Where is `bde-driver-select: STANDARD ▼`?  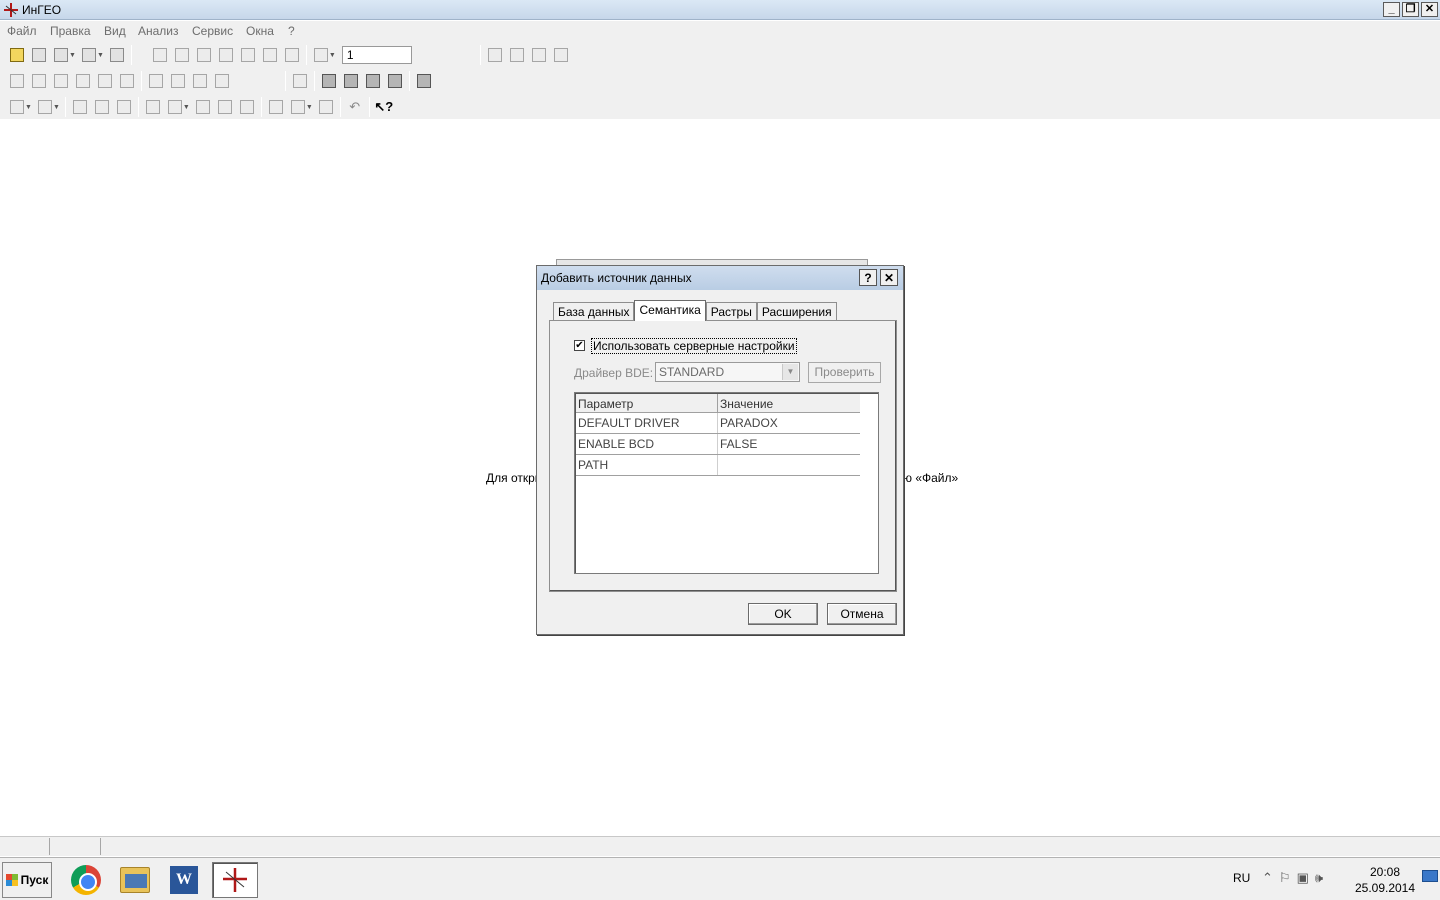 bde-driver-select: STANDARD ▼ is located at coordinates (727, 372).